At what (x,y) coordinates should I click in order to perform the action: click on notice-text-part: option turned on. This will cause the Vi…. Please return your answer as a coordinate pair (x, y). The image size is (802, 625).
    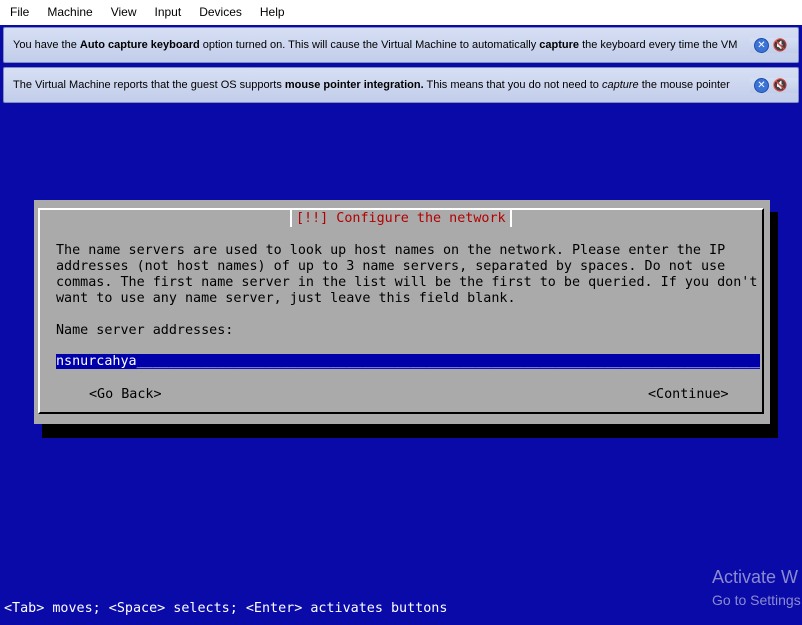
    Looking at the image, I should click on (369, 45).